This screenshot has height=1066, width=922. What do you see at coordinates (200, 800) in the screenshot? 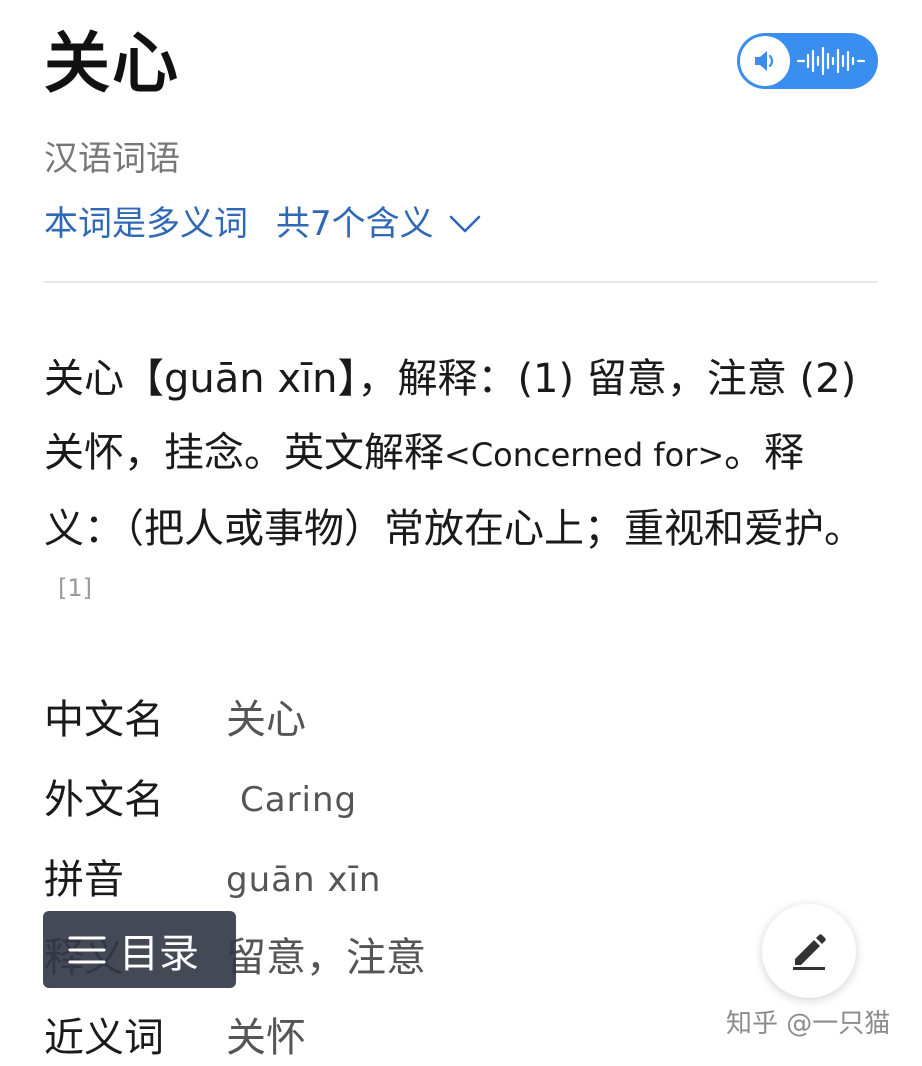
I see `info-row-foreign-name: 外文名 Caring` at bounding box center [200, 800].